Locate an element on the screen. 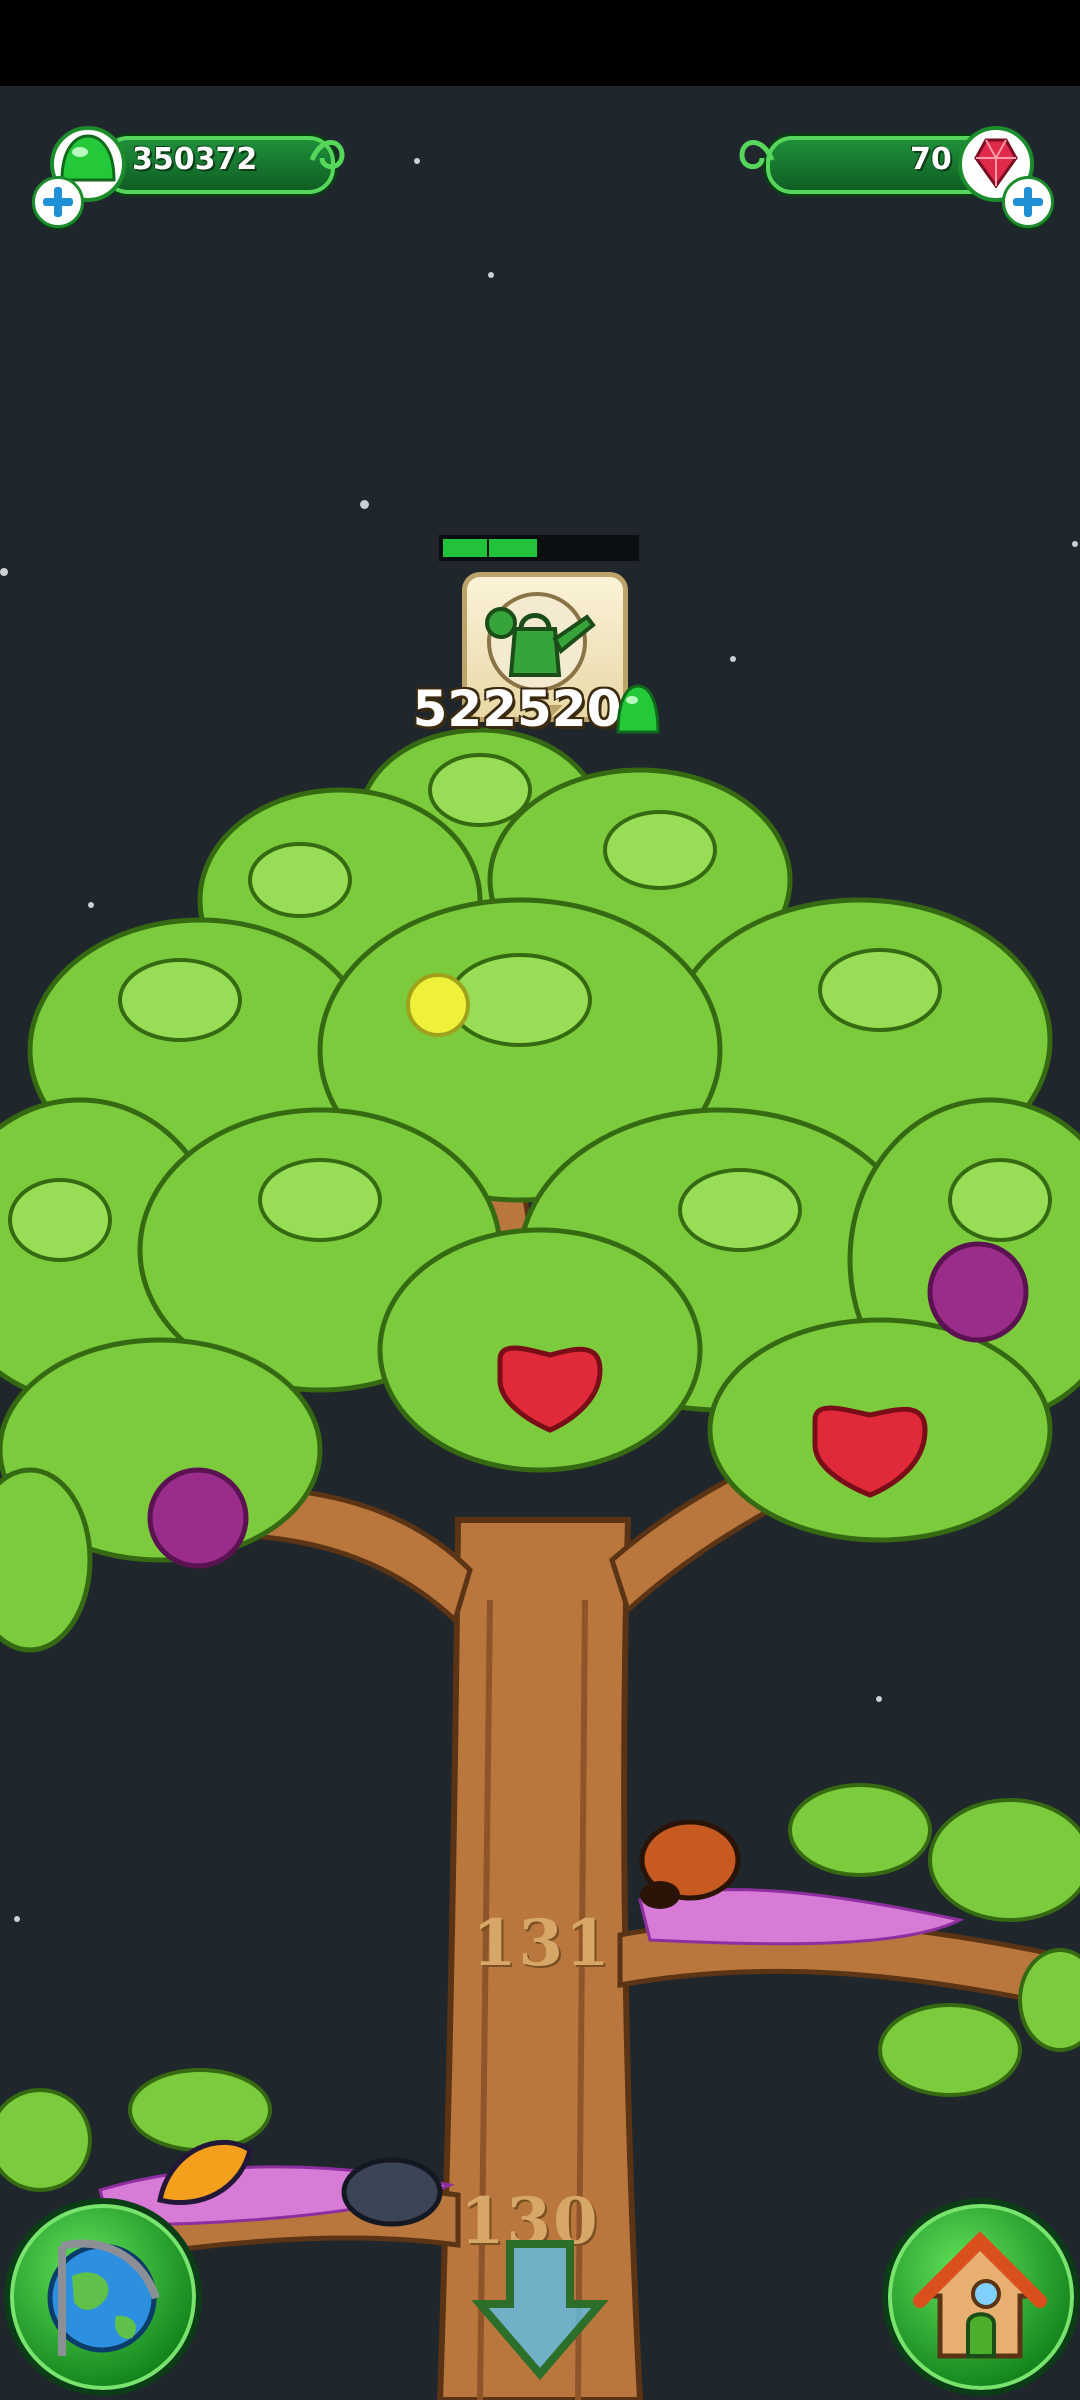 This screenshot has height=2400, width=1080. add-jelly-button is located at coordinates (58, 202).